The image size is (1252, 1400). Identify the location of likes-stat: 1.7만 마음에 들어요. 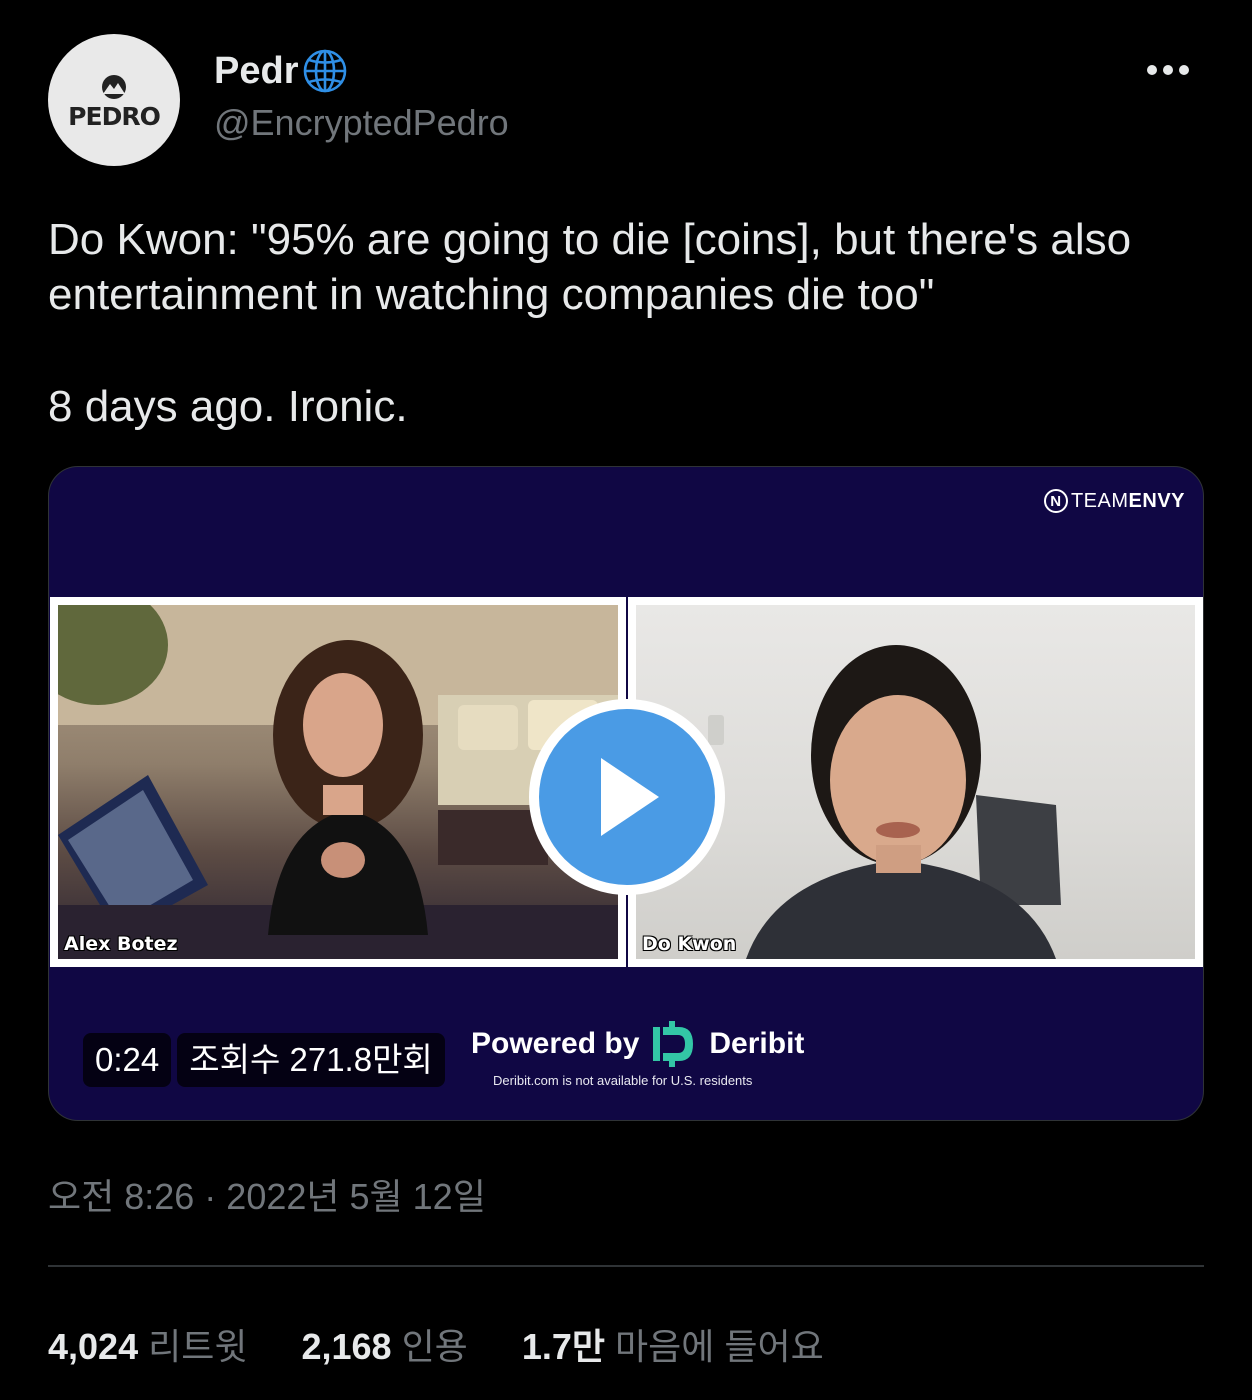
(673, 1344).